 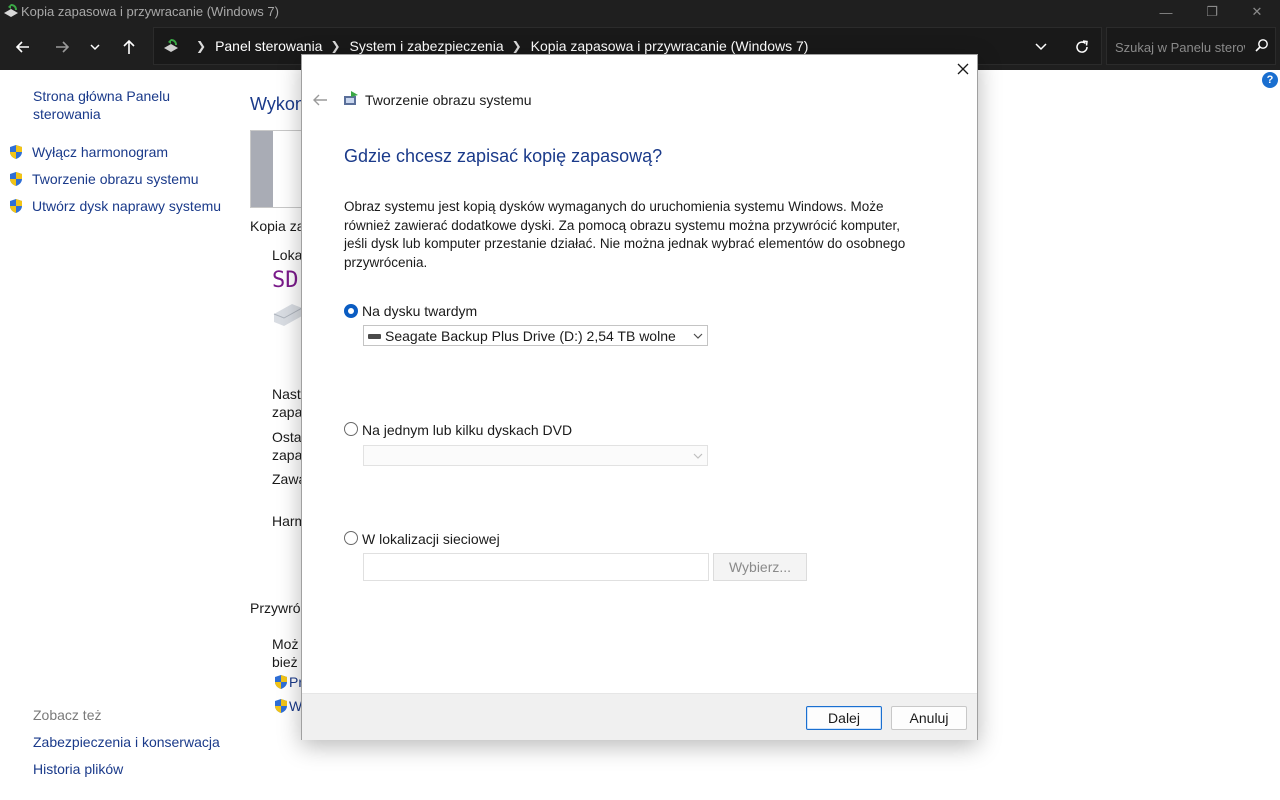 What do you see at coordinates (1257, 12) in the screenshot?
I see `close-window-button: ✕` at bounding box center [1257, 12].